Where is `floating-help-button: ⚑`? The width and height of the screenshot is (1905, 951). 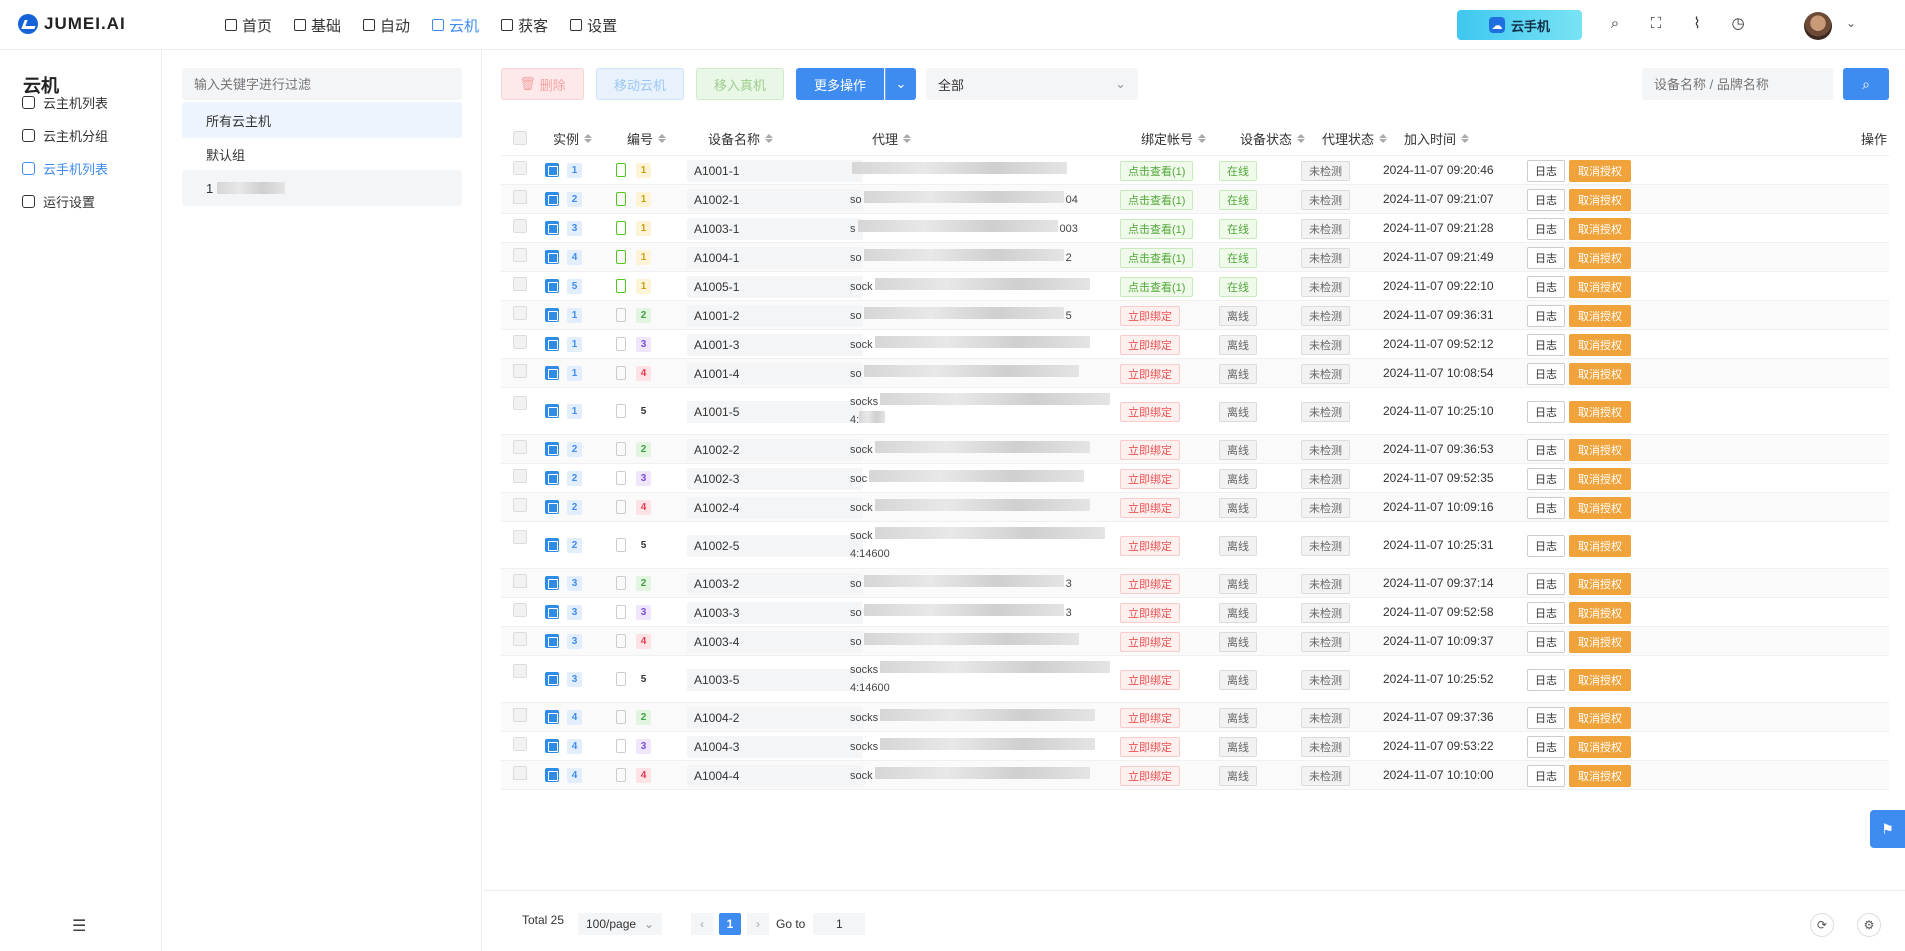
floating-help-button: ⚑ is located at coordinates (1887, 829).